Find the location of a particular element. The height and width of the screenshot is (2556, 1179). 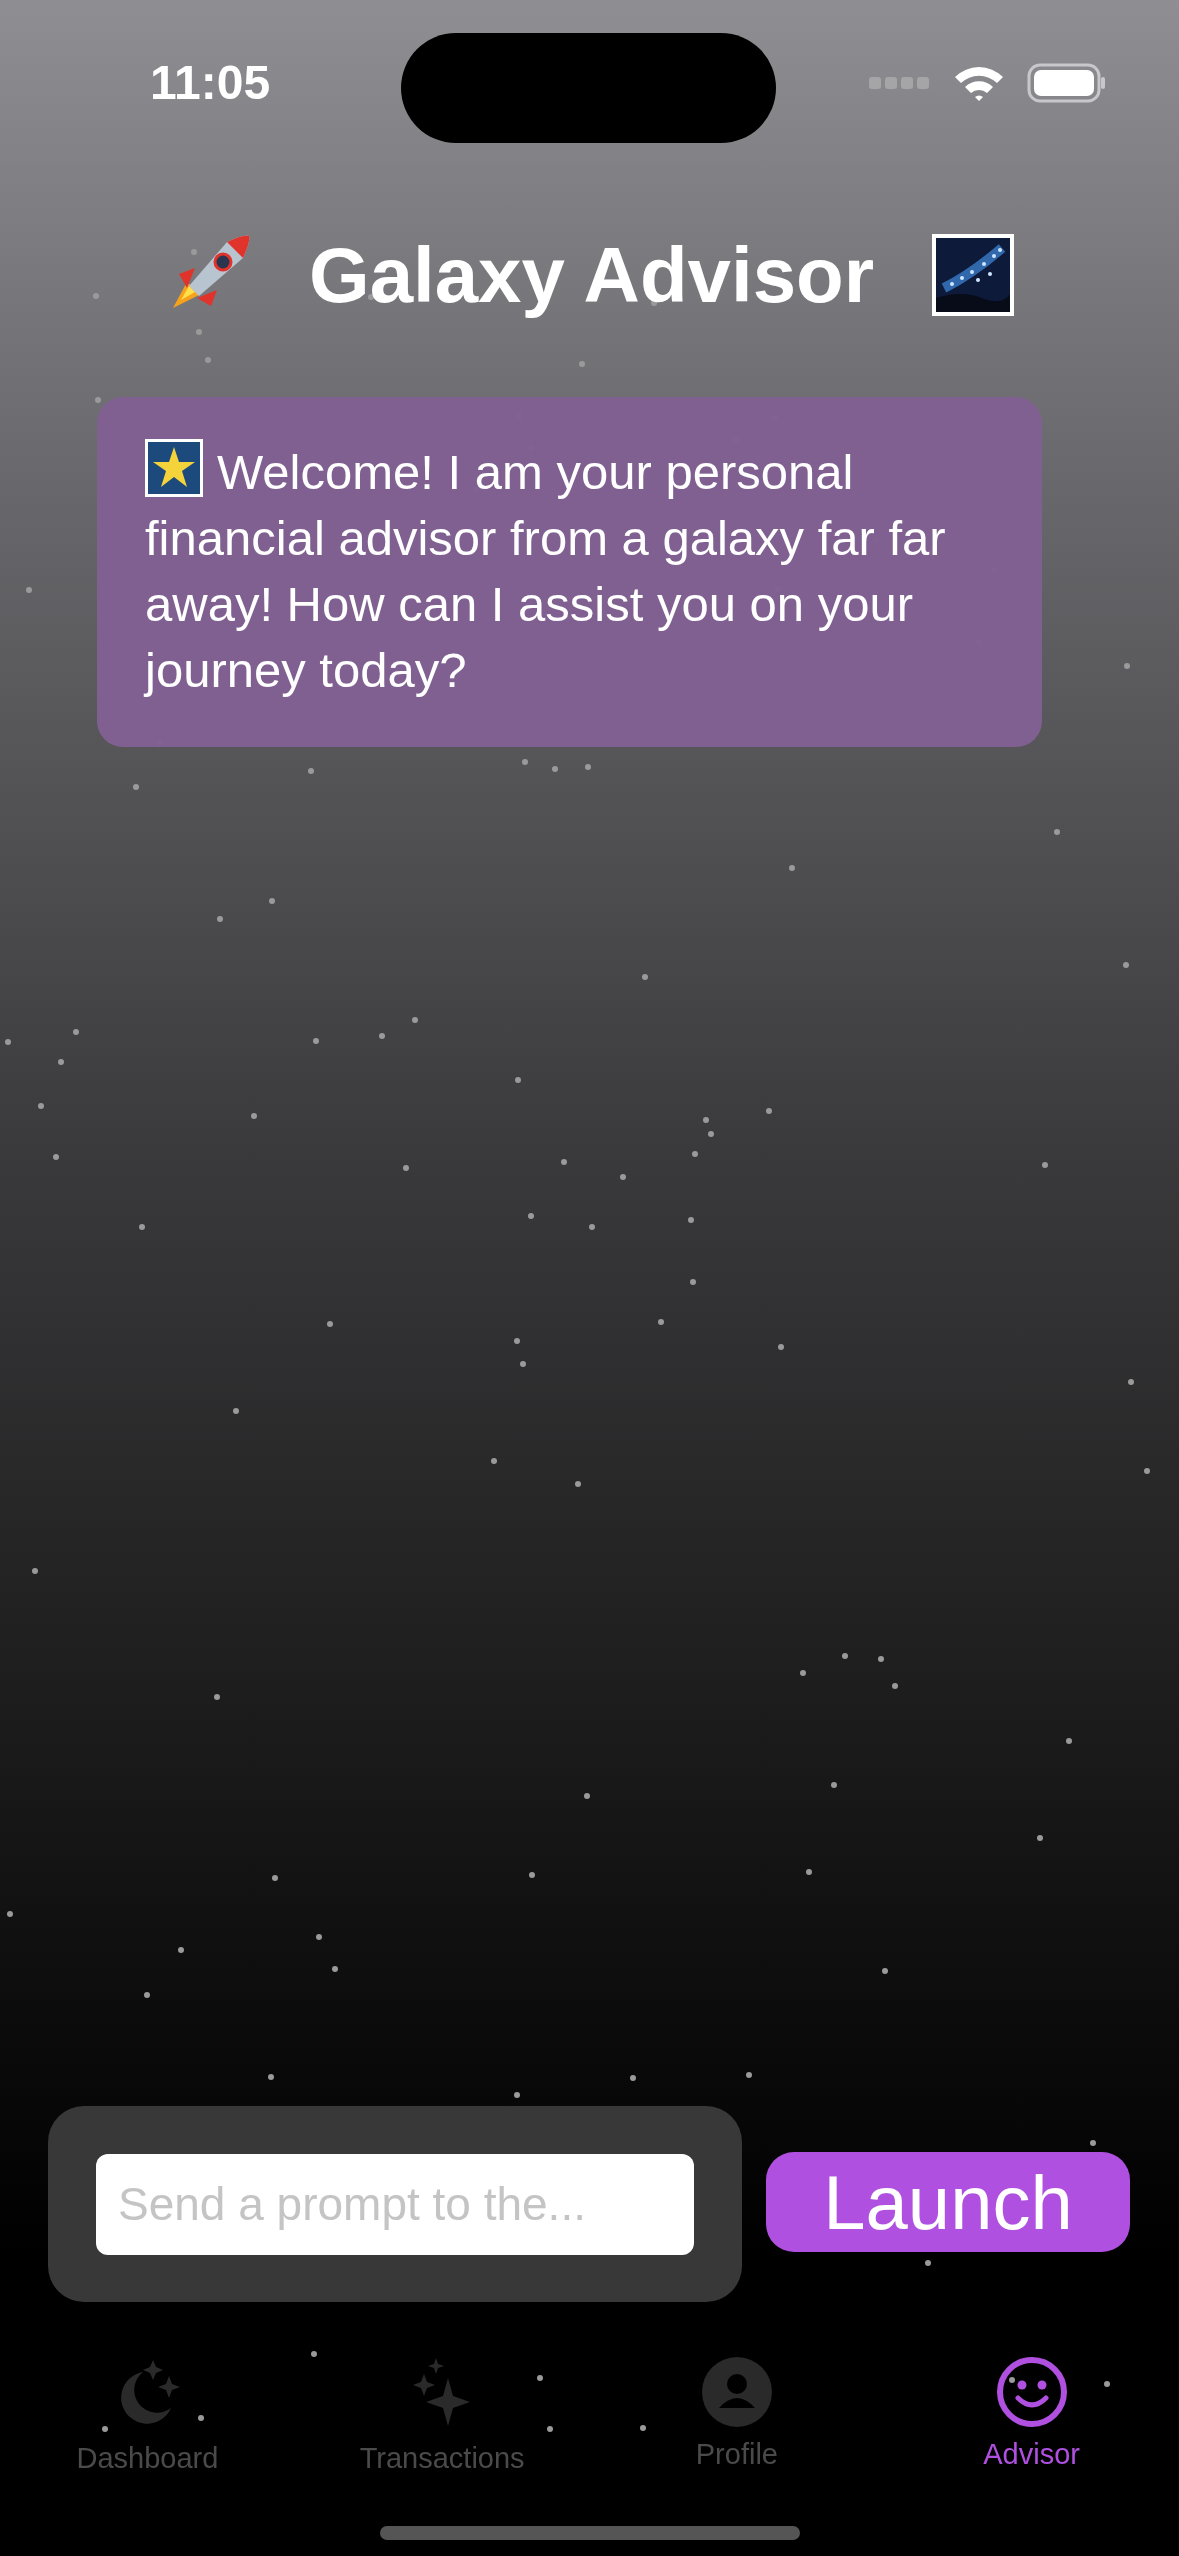

launch-button: Launch is located at coordinates (948, 2202).